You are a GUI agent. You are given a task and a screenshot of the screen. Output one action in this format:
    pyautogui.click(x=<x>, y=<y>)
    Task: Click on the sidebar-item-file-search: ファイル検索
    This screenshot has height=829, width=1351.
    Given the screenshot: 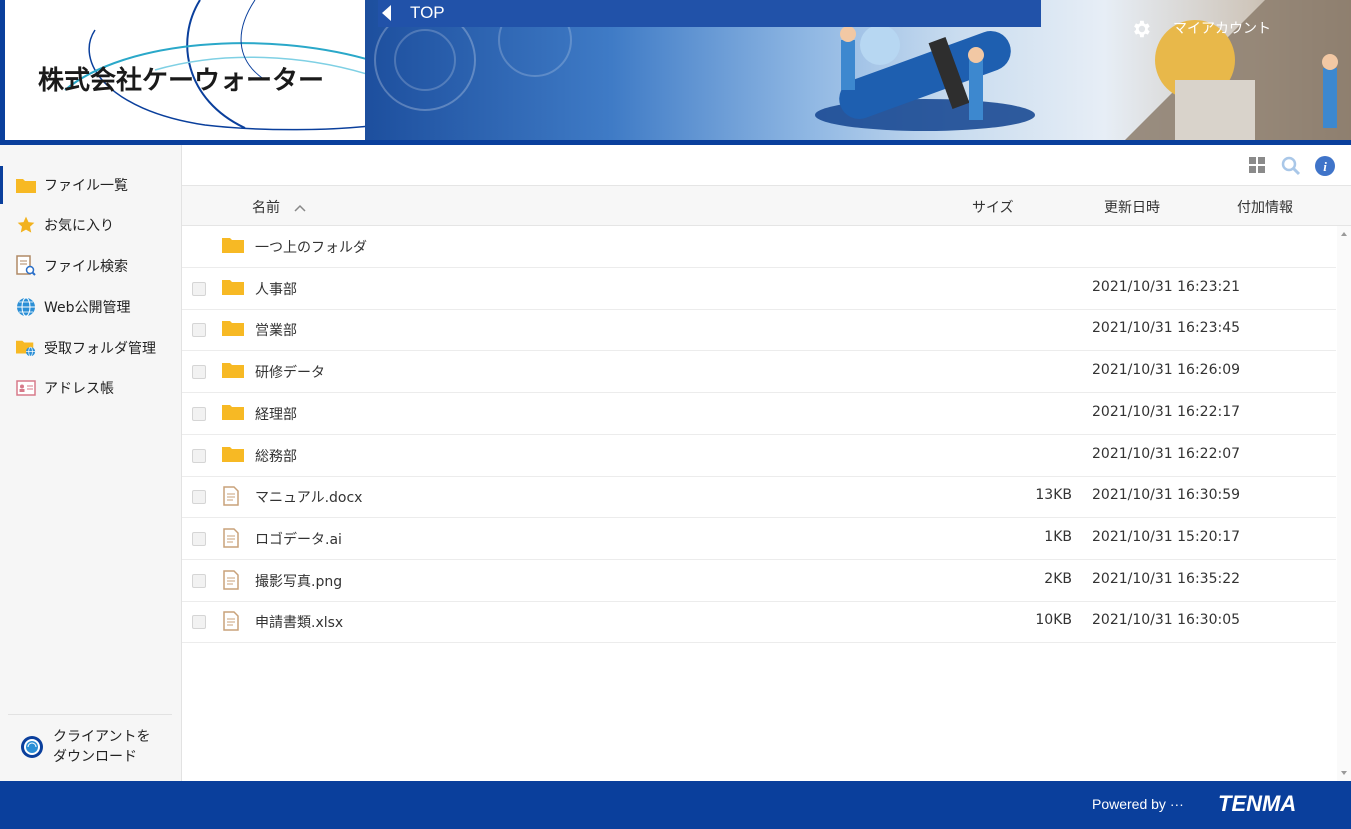 What is the action you would take?
    pyautogui.click(x=90, y=266)
    